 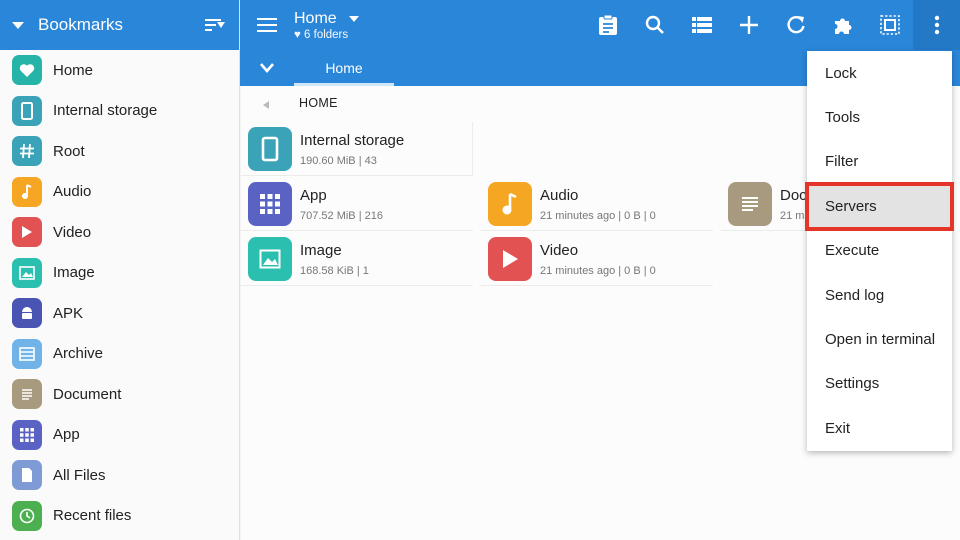 What do you see at coordinates (119, 192) in the screenshot?
I see `sidebar-item-audio: Audio` at bounding box center [119, 192].